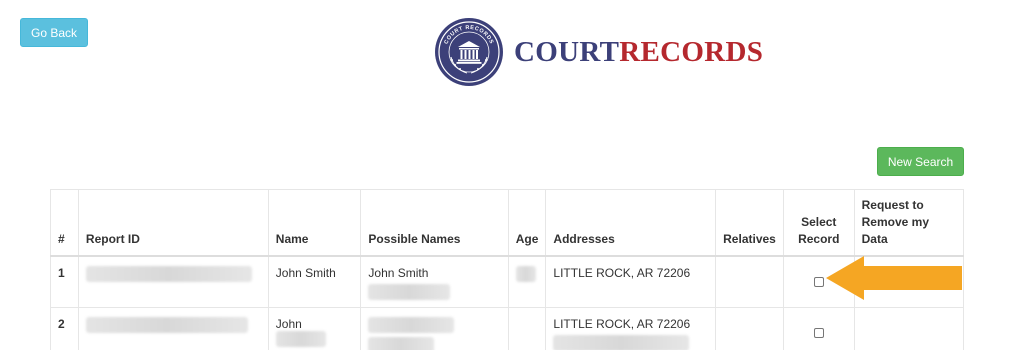  I want to click on select-record-cell, so click(818, 328).